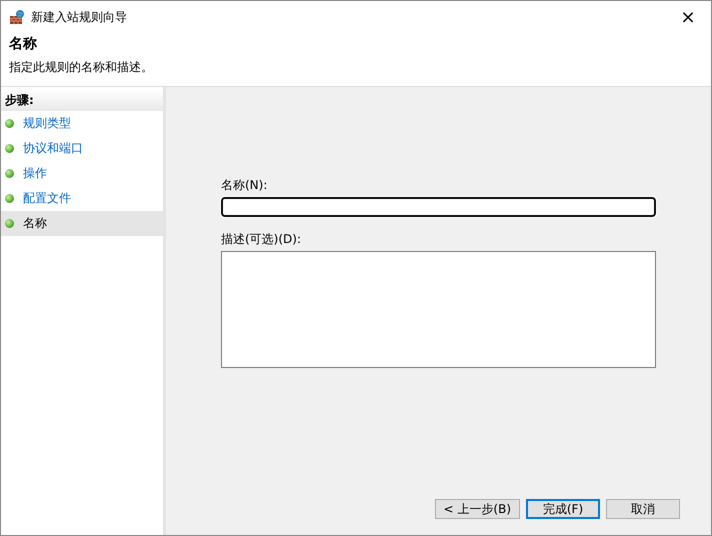 The image size is (712, 536). What do you see at coordinates (79, 17) in the screenshot?
I see `window-title: 新建入站规则向导` at bounding box center [79, 17].